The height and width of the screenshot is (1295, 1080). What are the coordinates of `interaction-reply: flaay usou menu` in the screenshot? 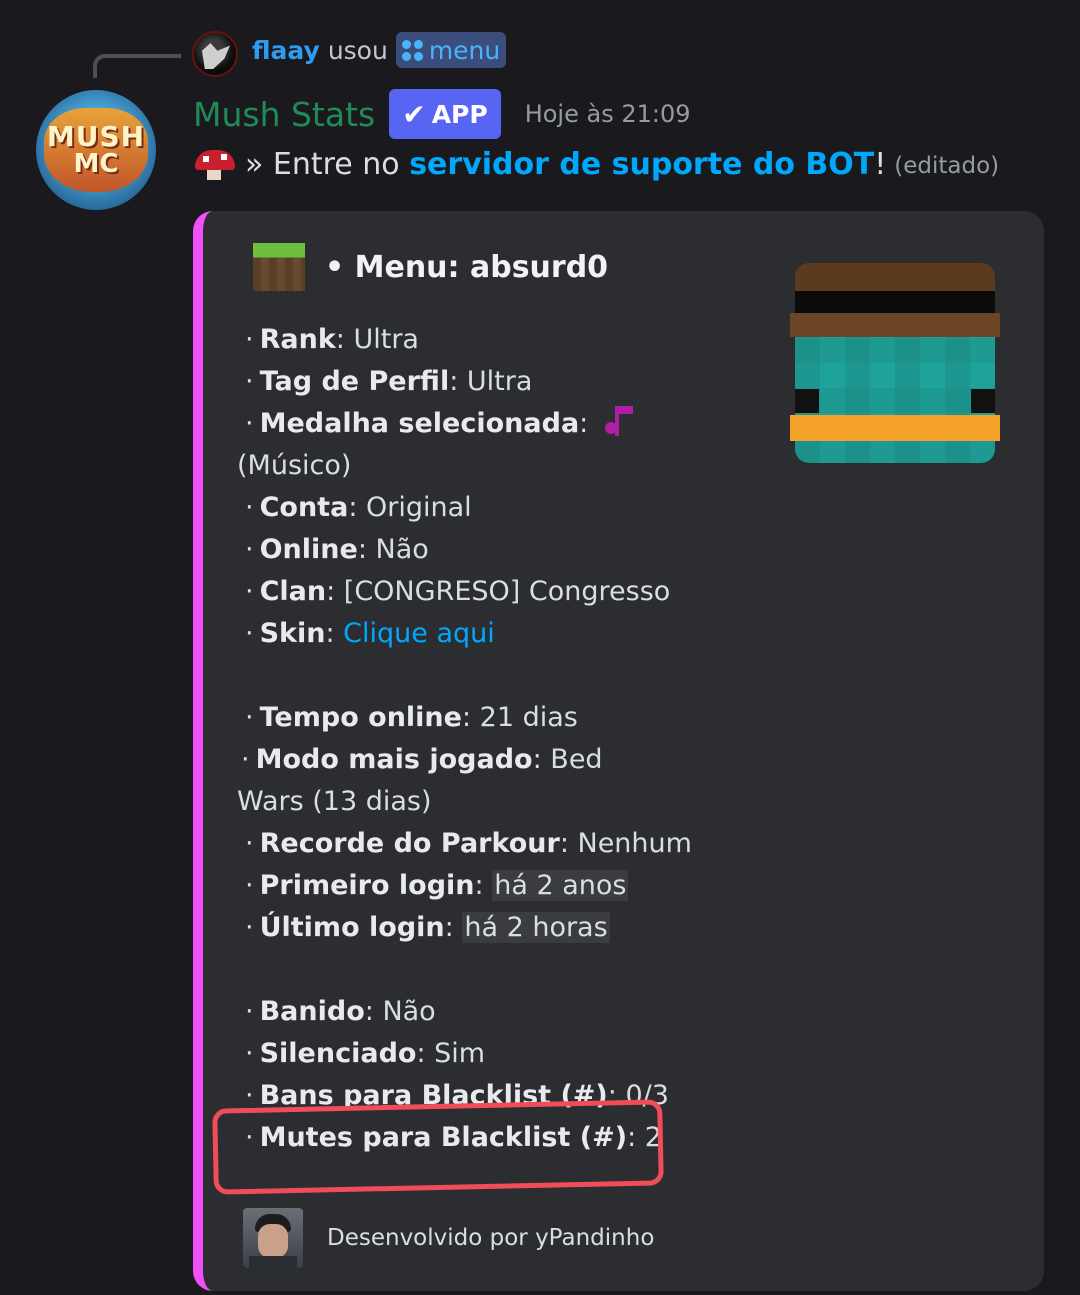 It's located at (379, 50).